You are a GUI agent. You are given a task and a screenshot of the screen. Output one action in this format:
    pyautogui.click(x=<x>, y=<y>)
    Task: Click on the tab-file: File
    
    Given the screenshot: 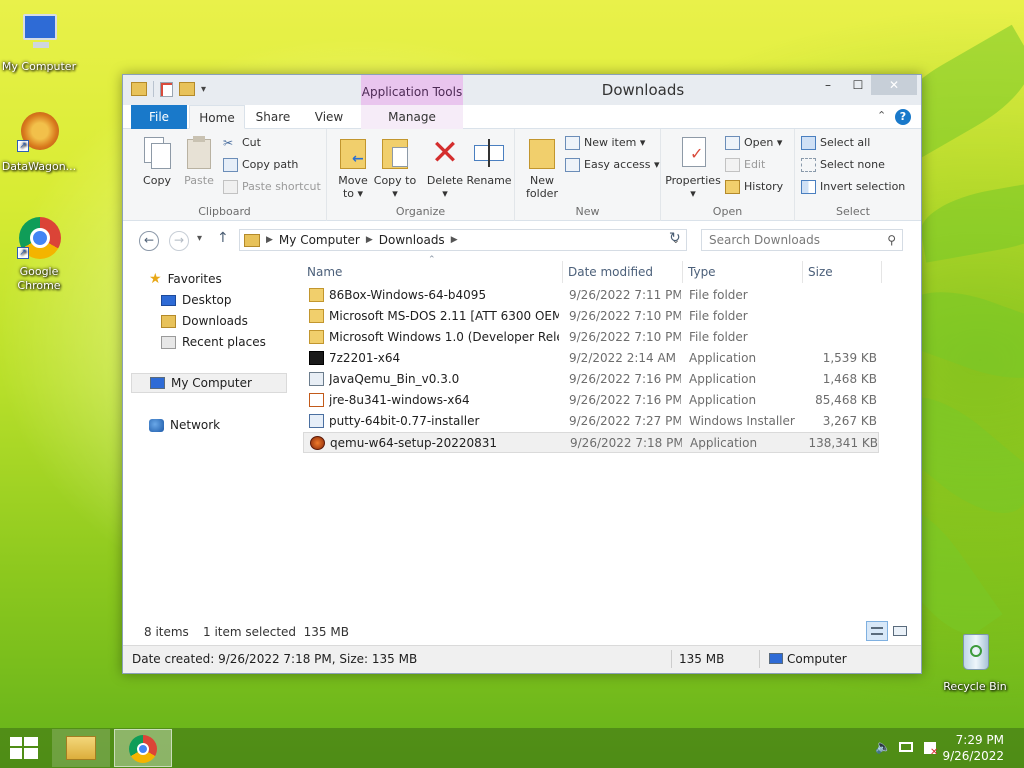 What is the action you would take?
    pyautogui.click(x=159, y=117)
    